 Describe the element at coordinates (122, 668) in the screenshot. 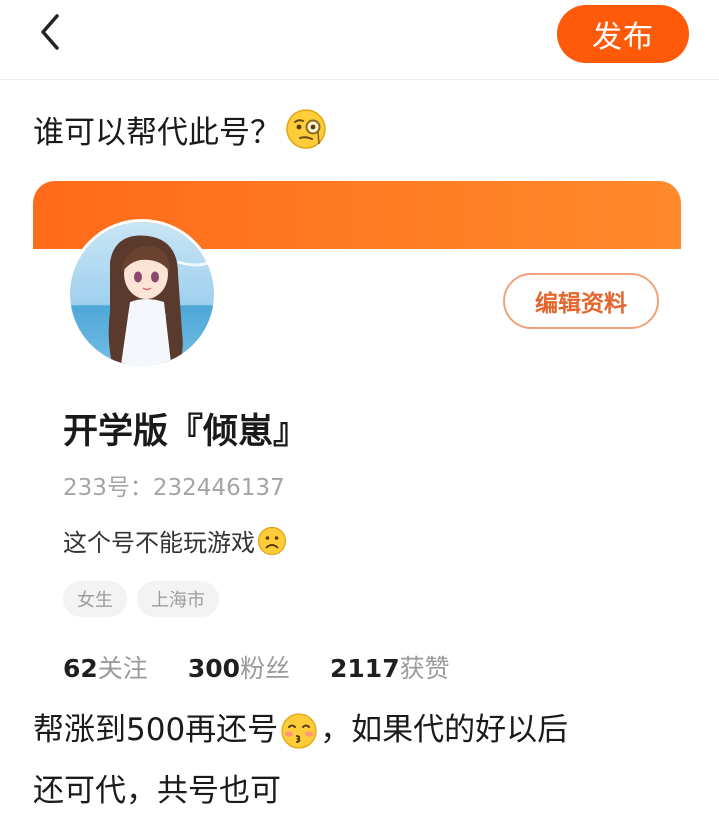

I see `stat-following-label: 关注` at that location.